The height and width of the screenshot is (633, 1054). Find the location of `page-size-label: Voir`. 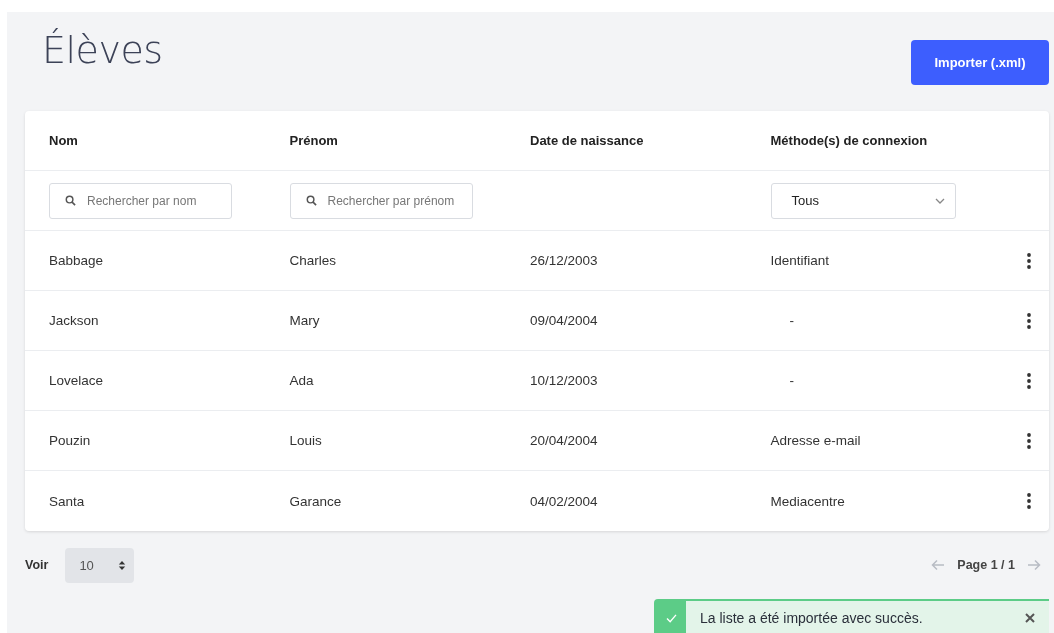

page-size-label: Voir is located at coordinates (37, 565).